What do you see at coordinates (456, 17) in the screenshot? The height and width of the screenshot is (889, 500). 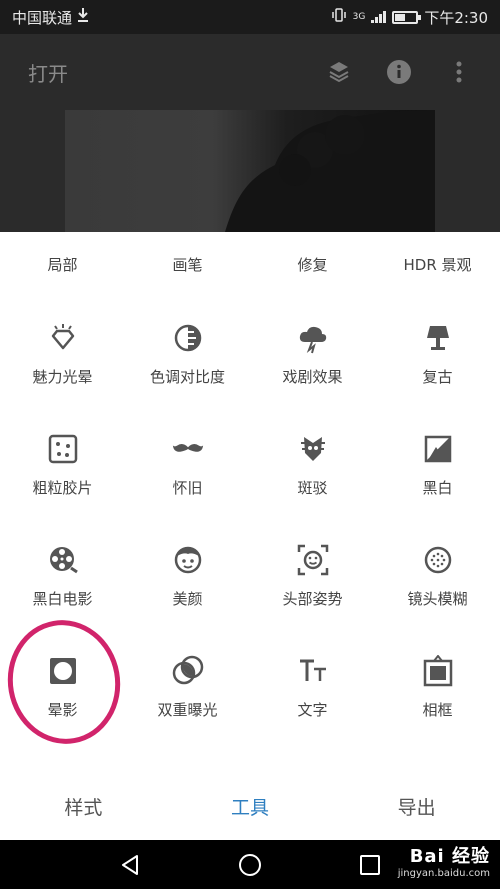 I see `clock: 下午2:30` at bounding box center [456, 17].